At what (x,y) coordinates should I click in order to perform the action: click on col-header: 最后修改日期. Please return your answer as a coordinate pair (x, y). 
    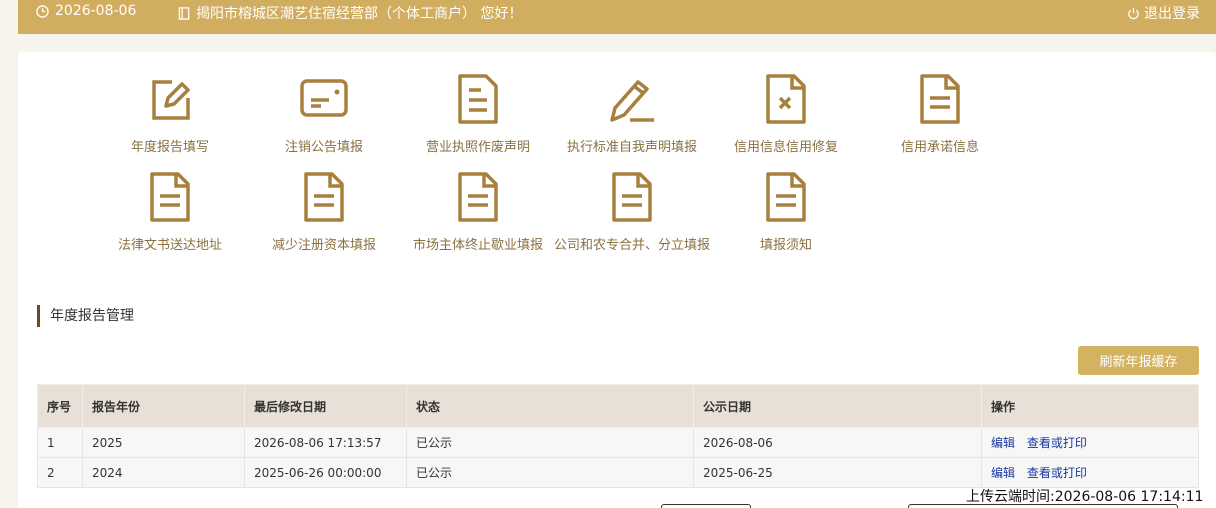
    Looking at the image, I should click on (325, 406).